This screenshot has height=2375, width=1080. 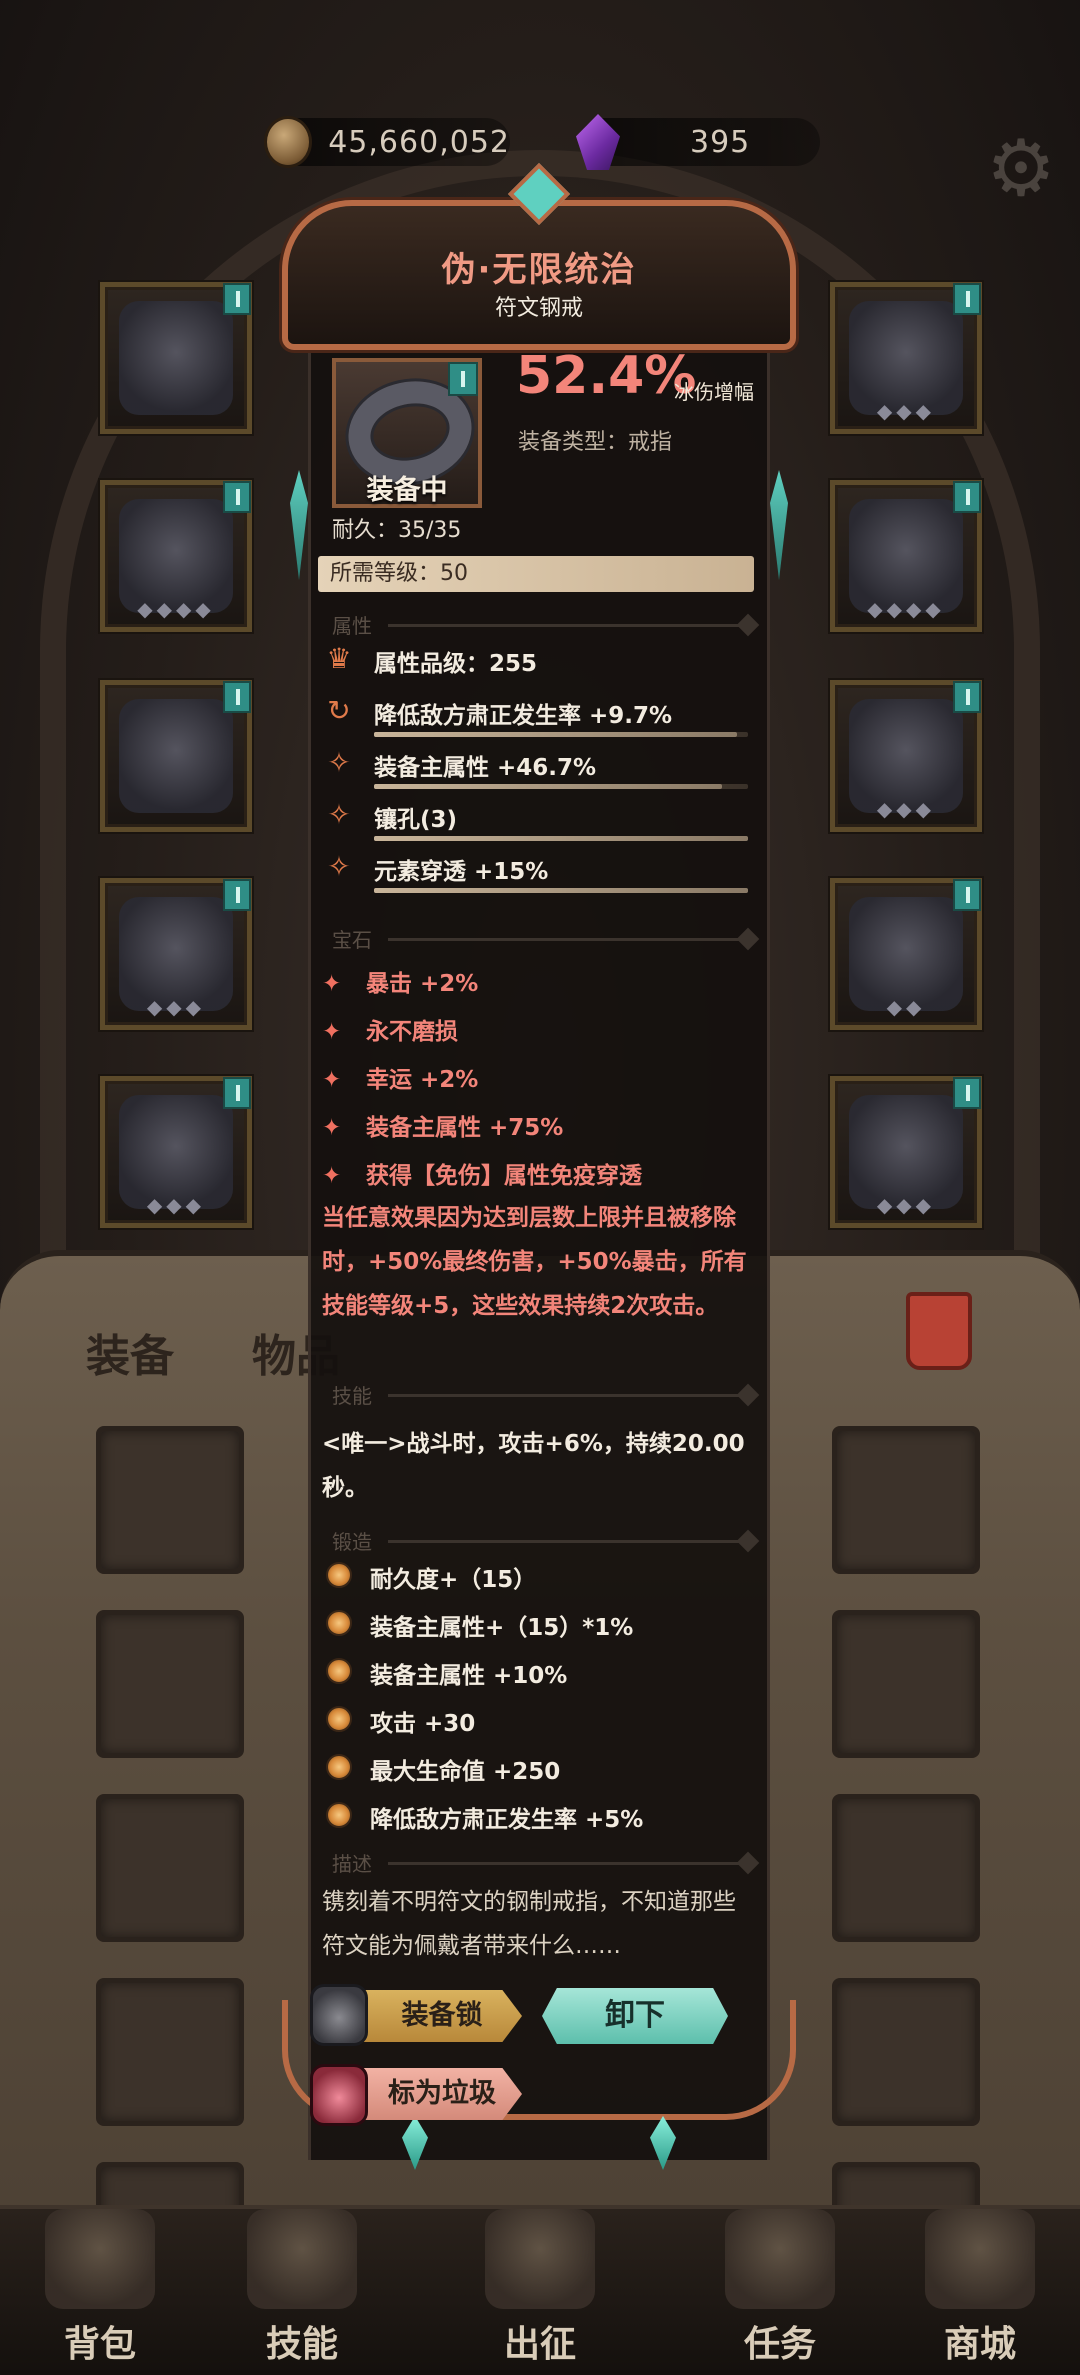 I want to click on attr-row: ✧ 元素穿透 +15%, so click(x=542, y=870).